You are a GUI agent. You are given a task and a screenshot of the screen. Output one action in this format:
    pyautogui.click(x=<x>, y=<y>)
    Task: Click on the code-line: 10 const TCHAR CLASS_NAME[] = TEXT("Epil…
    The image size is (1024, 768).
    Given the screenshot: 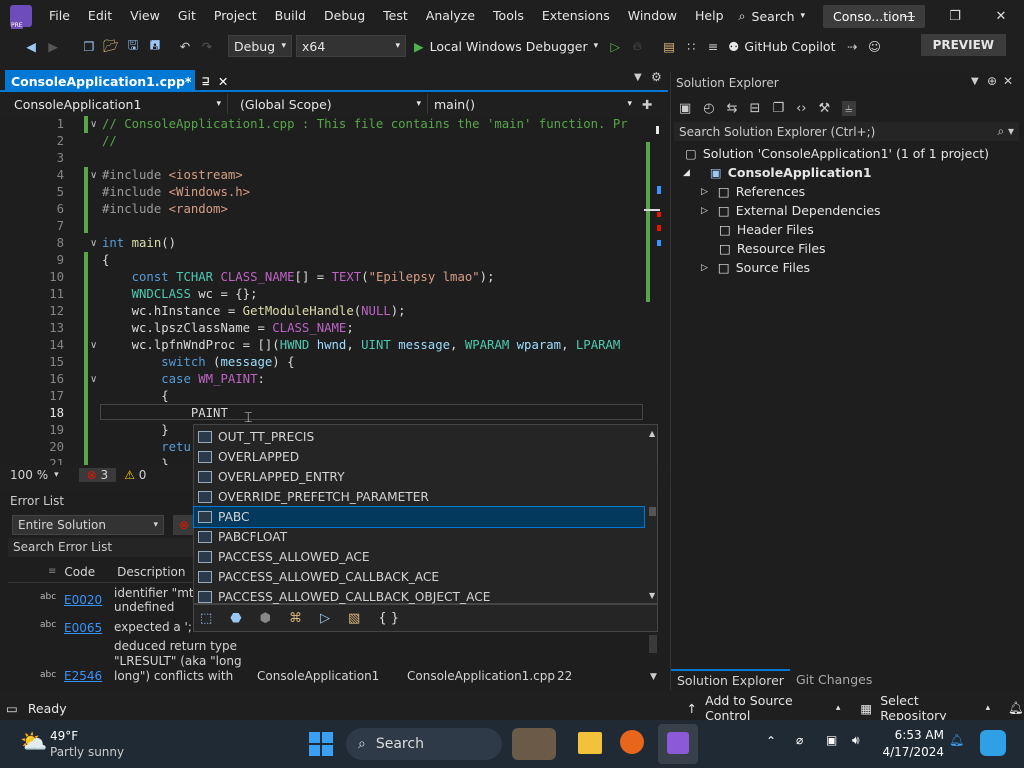 What is the action you would take?
    pyautogui.click(x=320, y=277)
    